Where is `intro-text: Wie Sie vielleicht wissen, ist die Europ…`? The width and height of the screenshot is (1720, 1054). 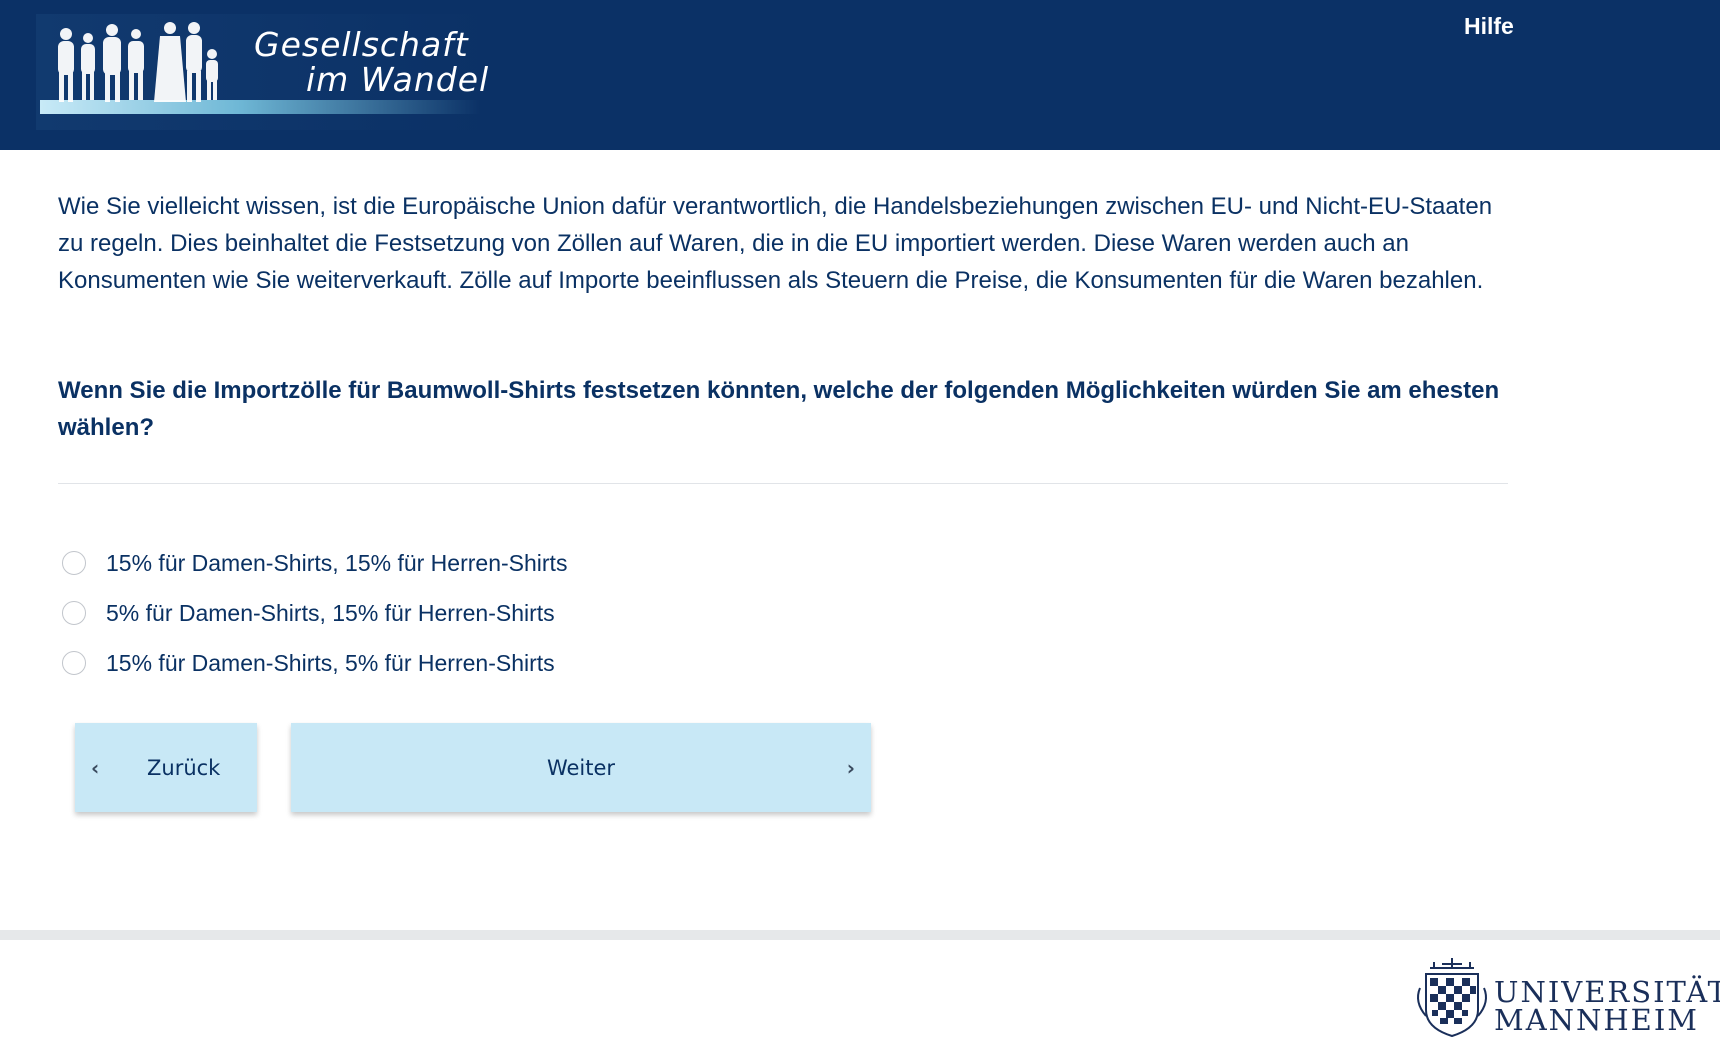
intro-text: Wie Sie vielleicht wissen, ist die Europ… is located at coordinates (775, 243).